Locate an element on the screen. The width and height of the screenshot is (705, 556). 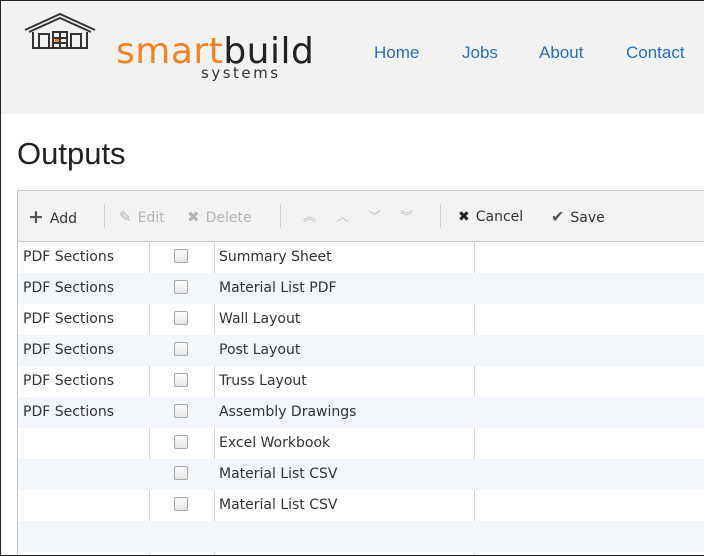
move-bottom-icon: ︾ is located at coordinates (406, 215).